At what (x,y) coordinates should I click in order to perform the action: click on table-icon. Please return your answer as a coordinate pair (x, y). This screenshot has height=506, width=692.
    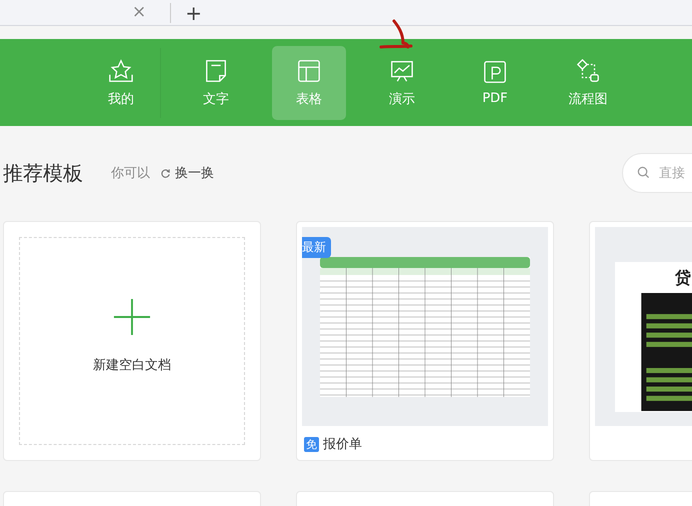
    Looking at the image, I should click on (309, 71).